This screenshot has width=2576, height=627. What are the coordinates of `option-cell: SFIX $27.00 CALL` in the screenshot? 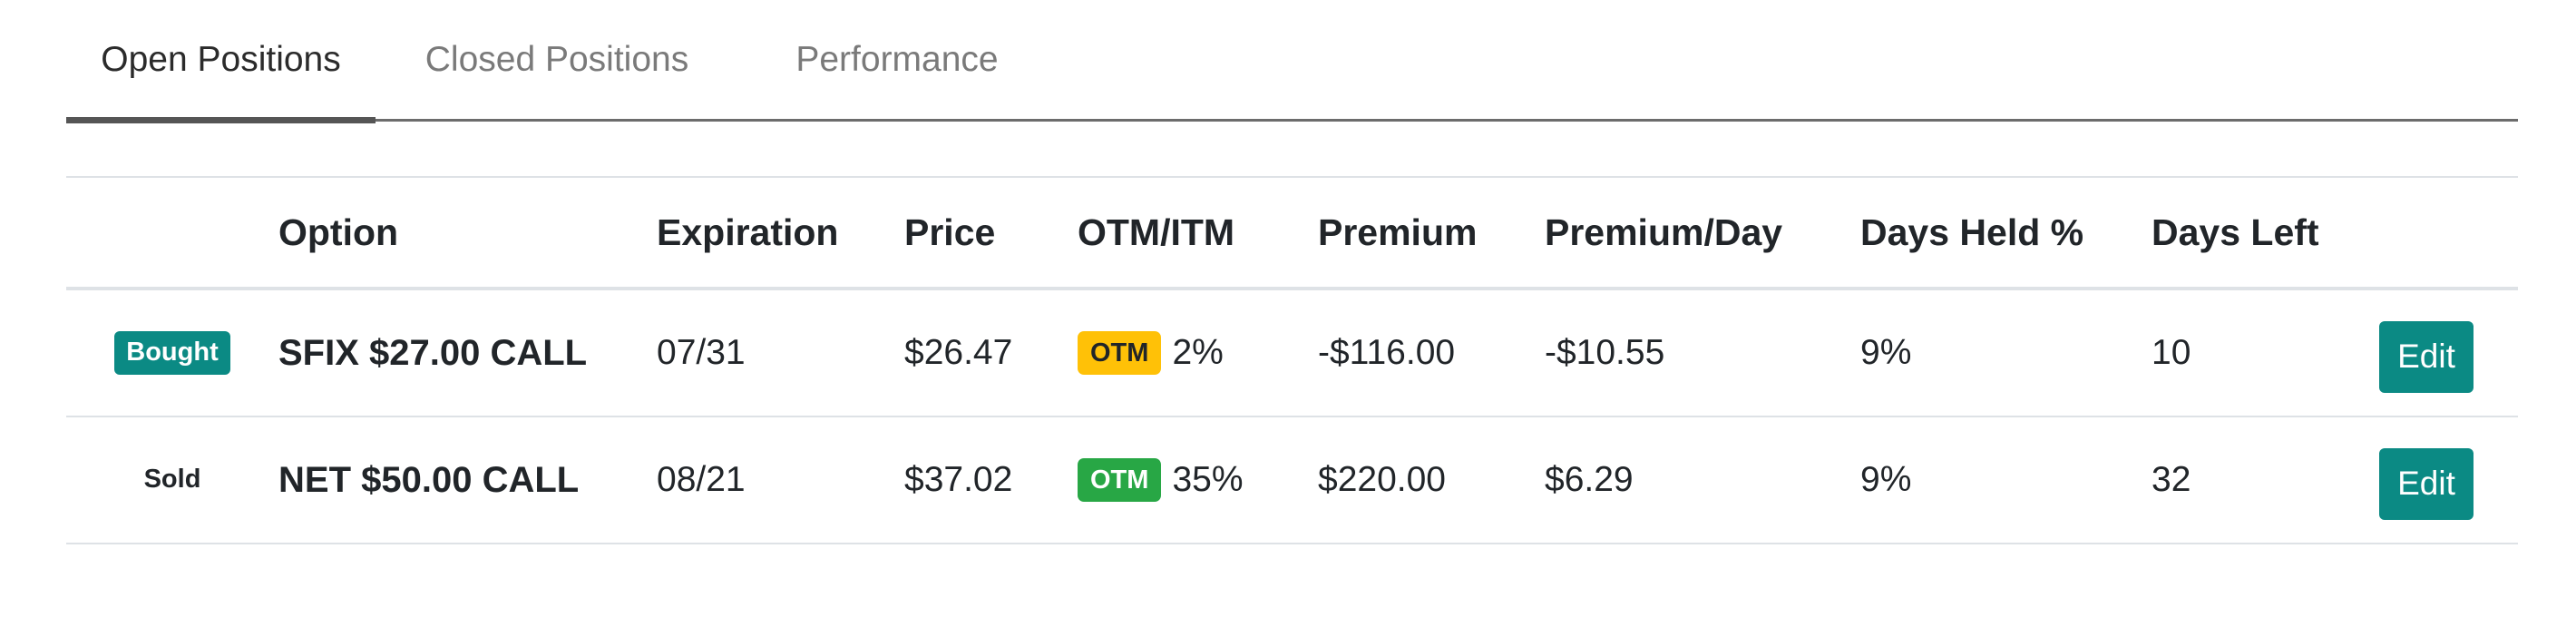 It's located at (432, 353).